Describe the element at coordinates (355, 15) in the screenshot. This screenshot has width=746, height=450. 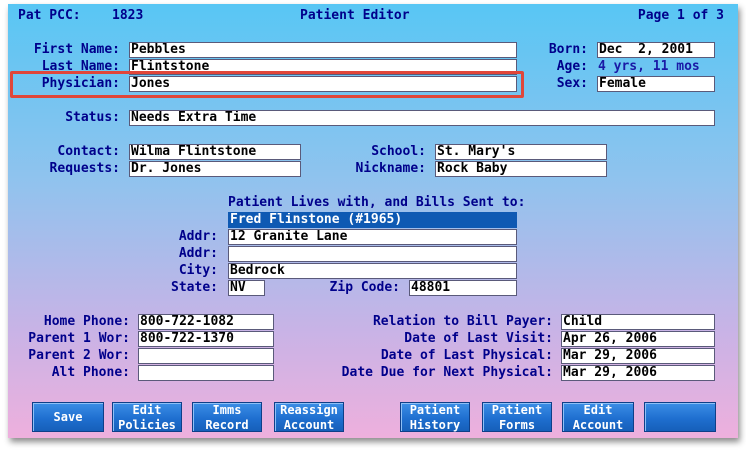
I see `window-title: Patient Editor` at that location.